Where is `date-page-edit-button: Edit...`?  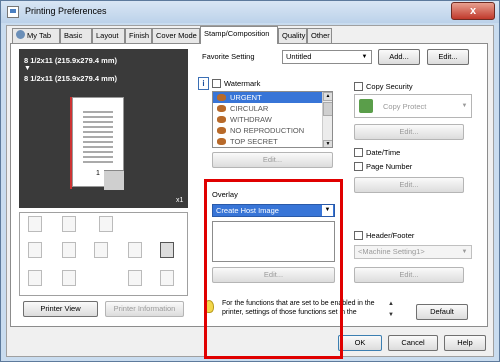 date-page-edit-button: Edit... is located at coordinates (409, 185).